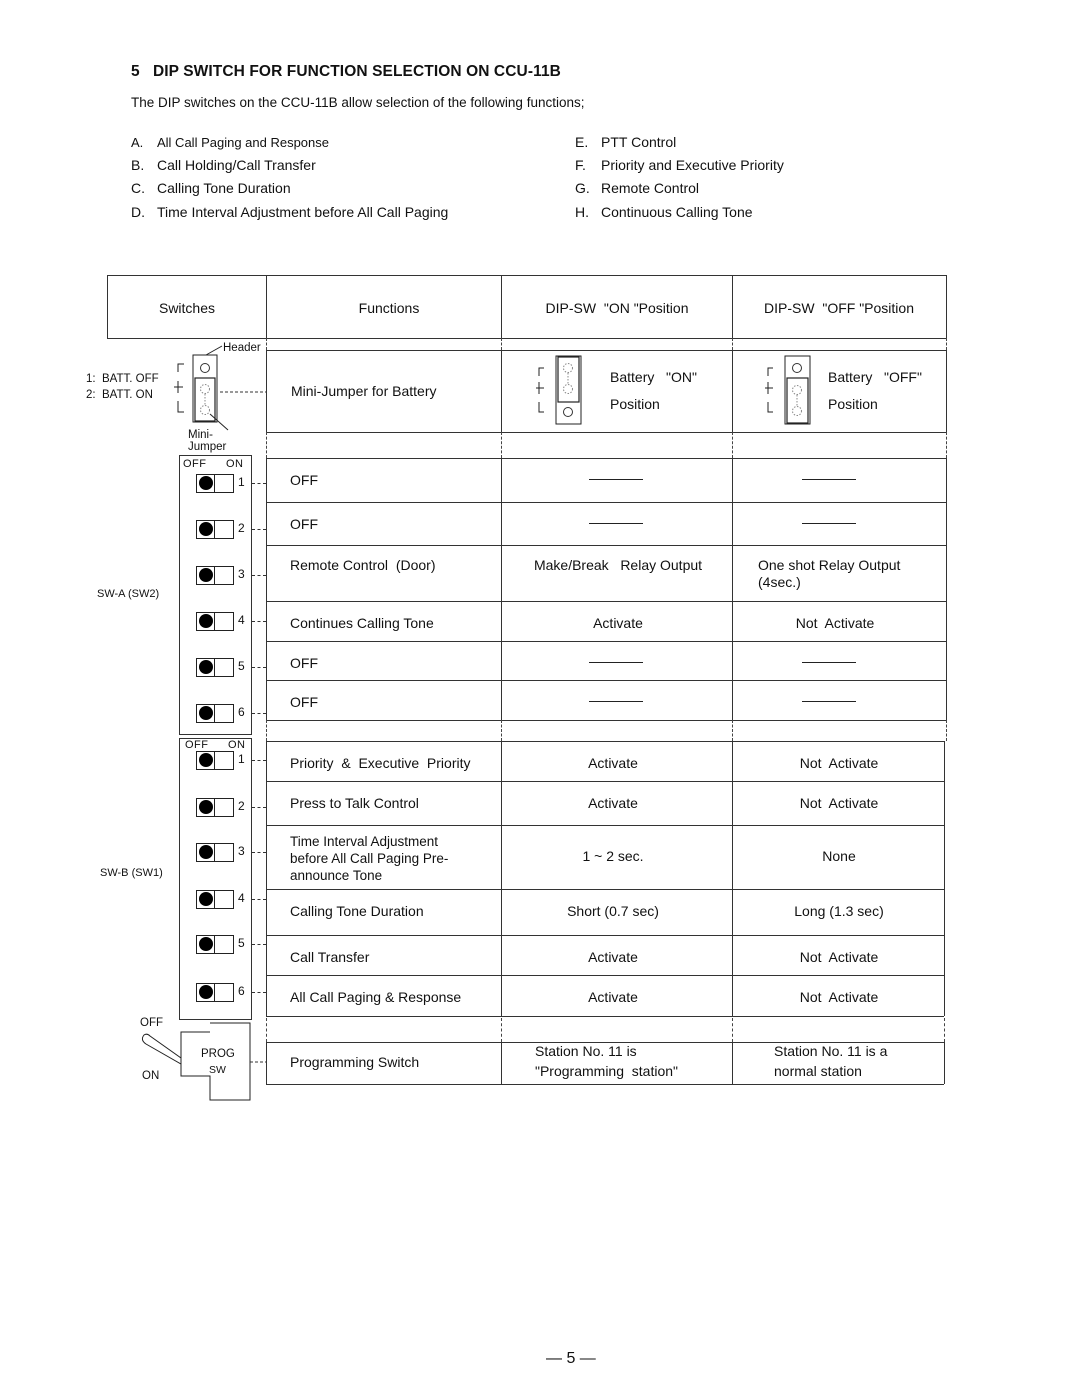  What do you see at coordinates (829, 523) in the screenshot?
I see `off-value-none` at bounding box center [829, 523].